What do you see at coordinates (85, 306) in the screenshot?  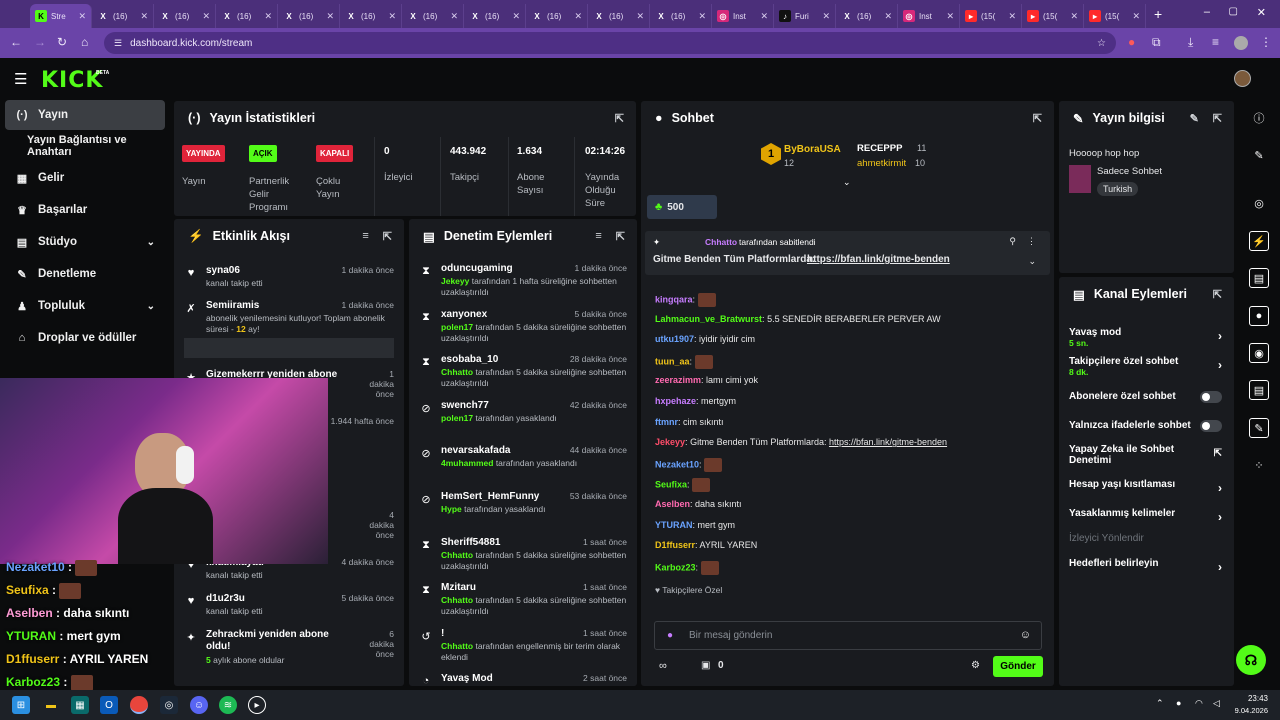 I see `sidebar-item-community: ♟ Topluluk ⌄` at bounding box center [85, 306].